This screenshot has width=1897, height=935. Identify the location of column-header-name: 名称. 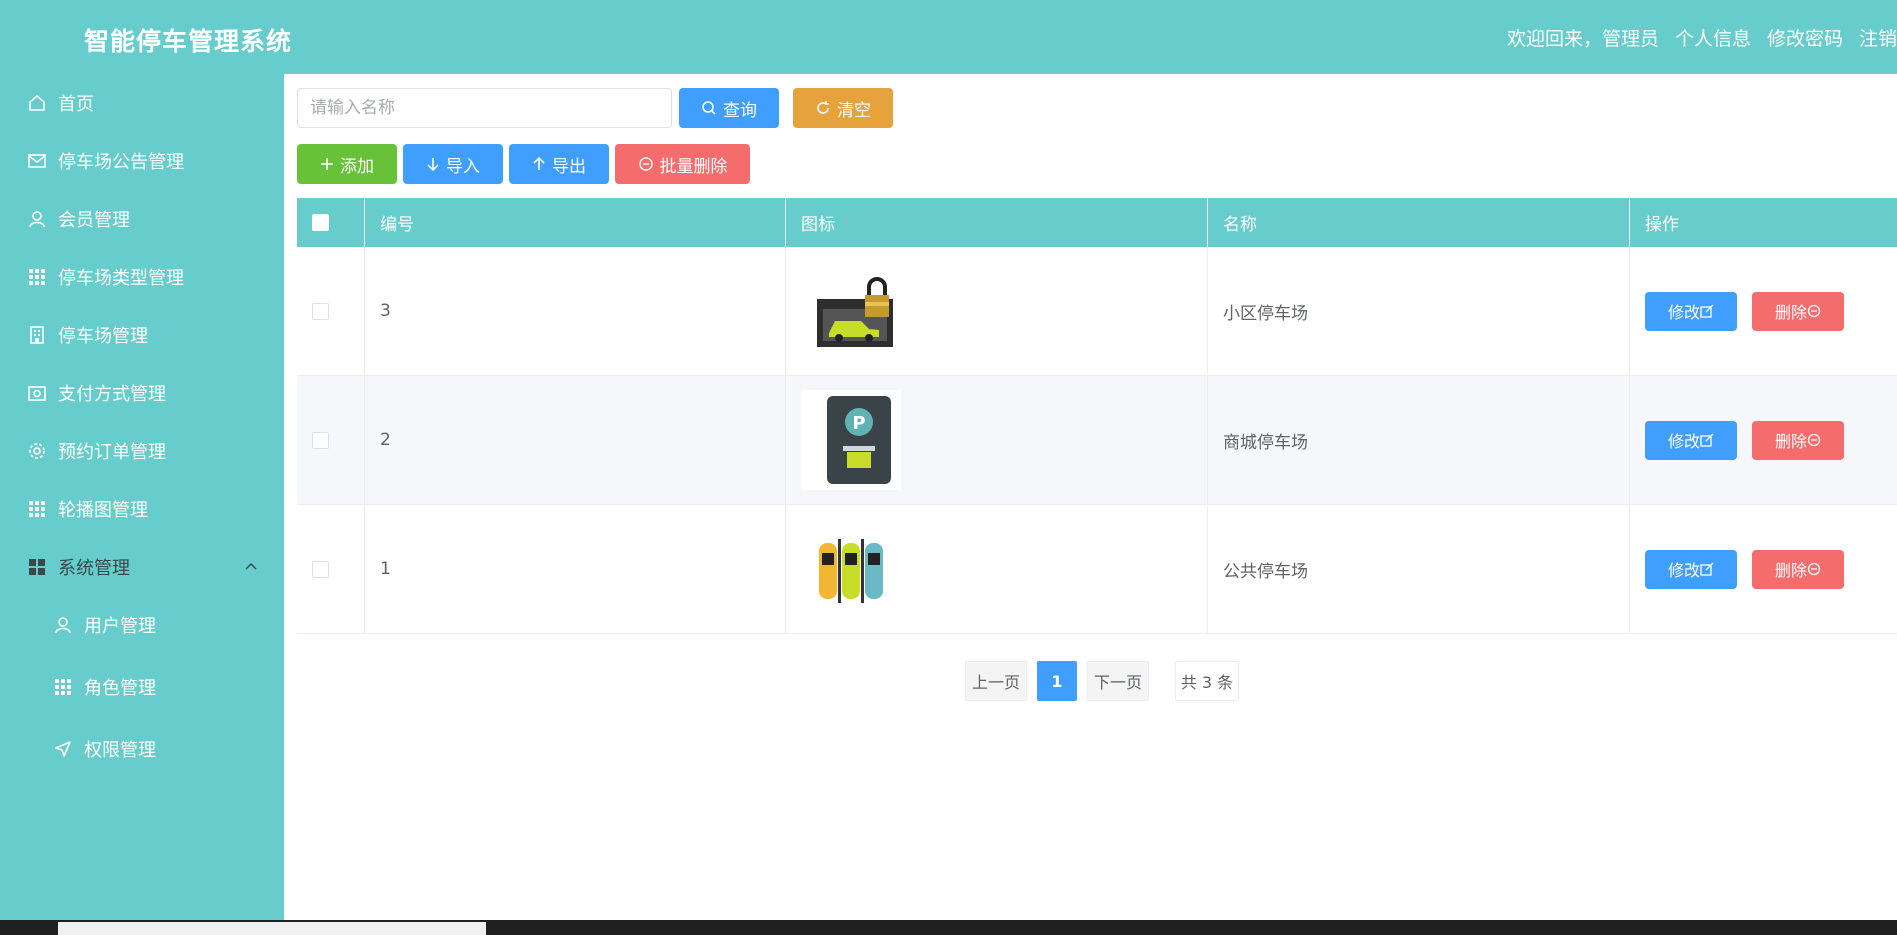
(1419, 222).